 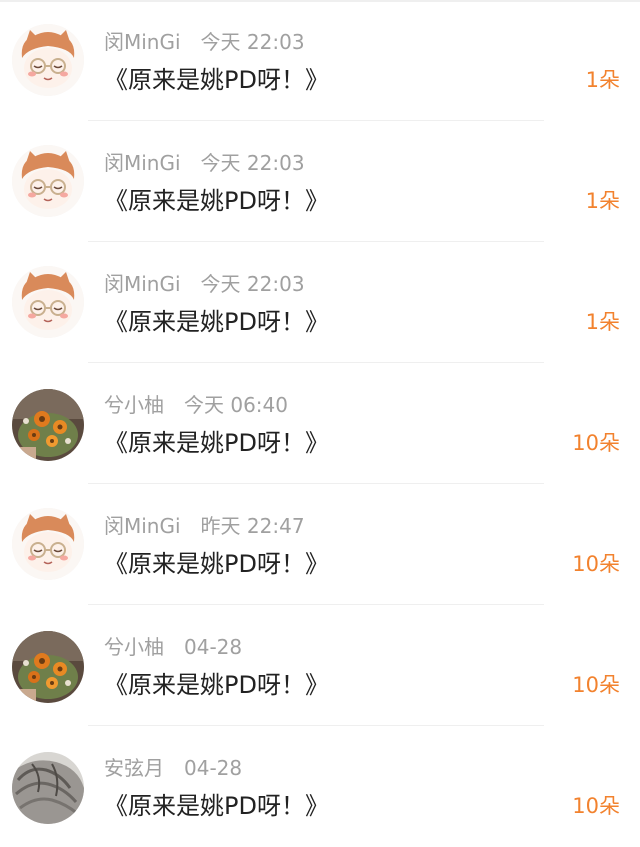 I want to click on list-item: 闵MinGi 昨天 22:47 《原来是姚PD呀！》 10朵, so click(x=320, y=544).